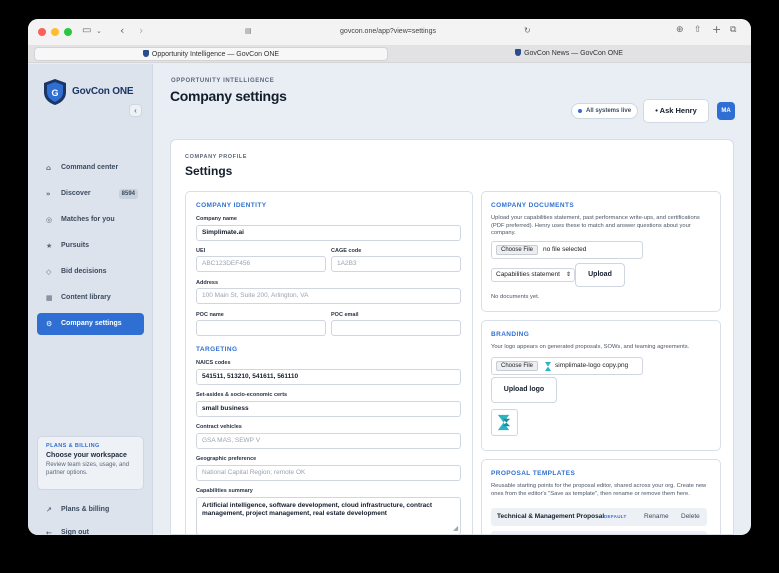 The image size is (779, 573). I want to click on sidebar-toggle-icon: ▭, so click(86, 30).